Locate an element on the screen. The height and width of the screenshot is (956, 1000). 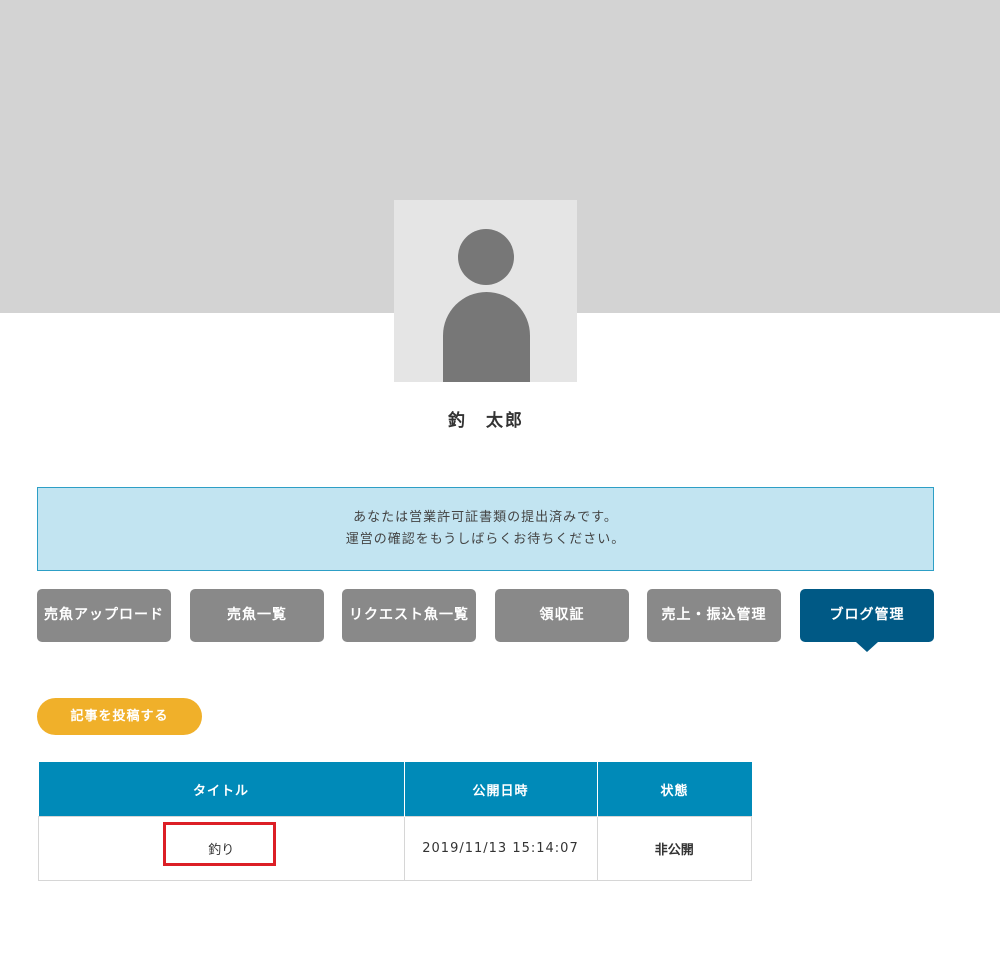
notice-line-2: 運営の確認をもうしばらくお待ちください。 is located at coordinates (485, 539).